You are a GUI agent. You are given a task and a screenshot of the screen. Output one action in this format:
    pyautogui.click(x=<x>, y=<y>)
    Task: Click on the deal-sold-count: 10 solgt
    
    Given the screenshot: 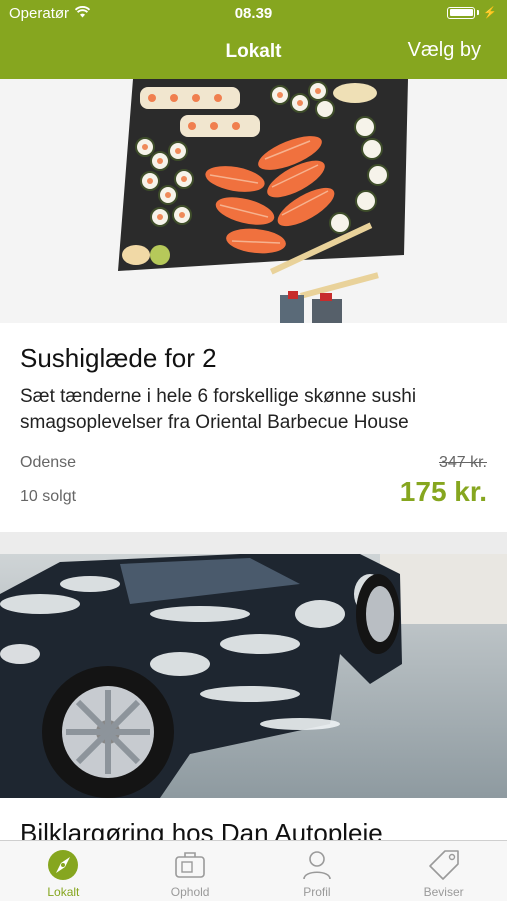 What is the action you would take?
    pyautogui.click(x=48, y=496)
    